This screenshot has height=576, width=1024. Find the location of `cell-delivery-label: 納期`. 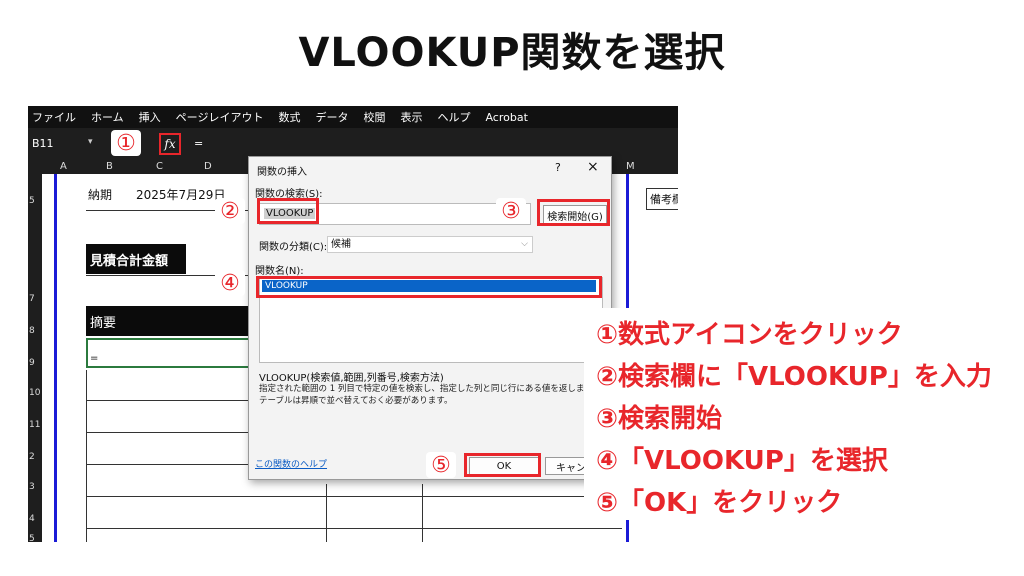

cell-delivery-label: 納期 is located at coordinates (100, 195).